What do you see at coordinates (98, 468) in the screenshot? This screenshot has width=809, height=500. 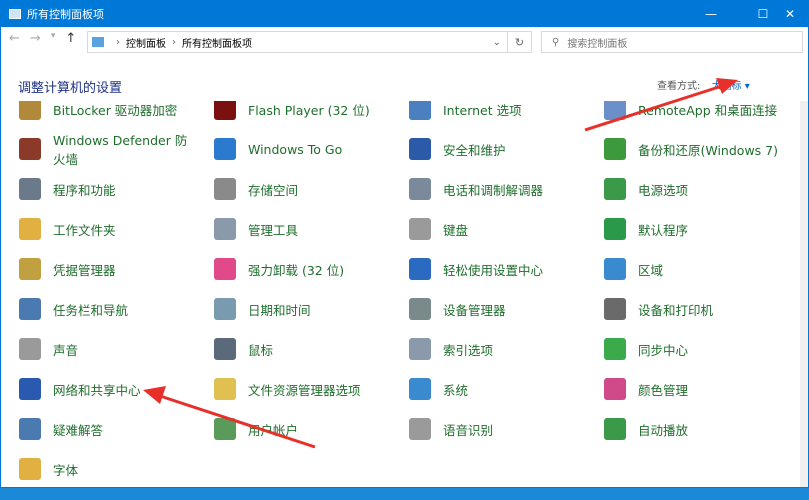 I see `control-panel-item: 字体` at bounding box center [98, 468].